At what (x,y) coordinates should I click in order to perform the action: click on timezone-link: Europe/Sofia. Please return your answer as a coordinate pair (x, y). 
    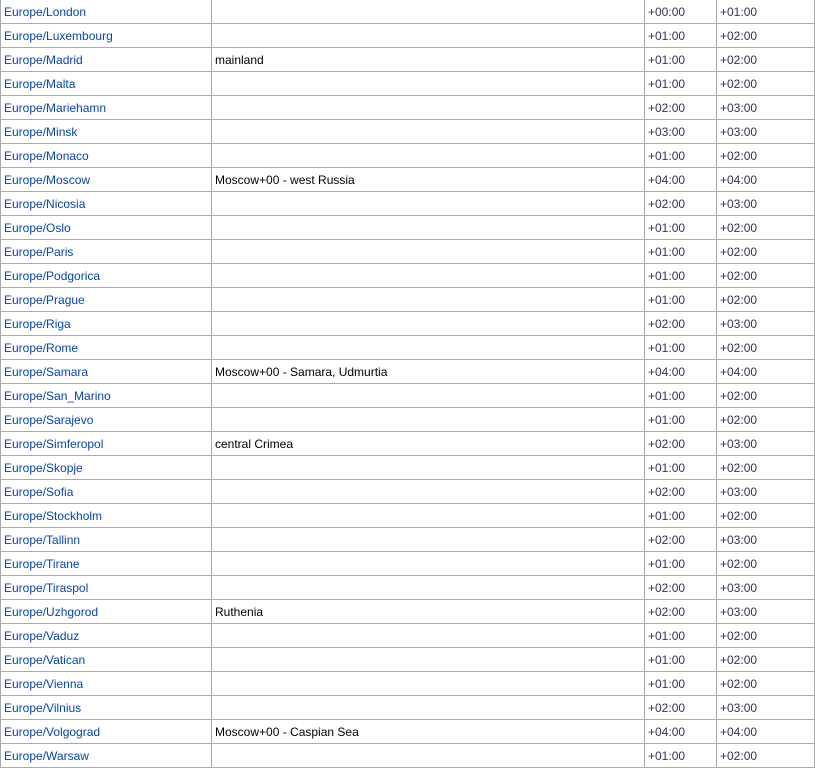
    Looking at the image, I should click on (38, 492).